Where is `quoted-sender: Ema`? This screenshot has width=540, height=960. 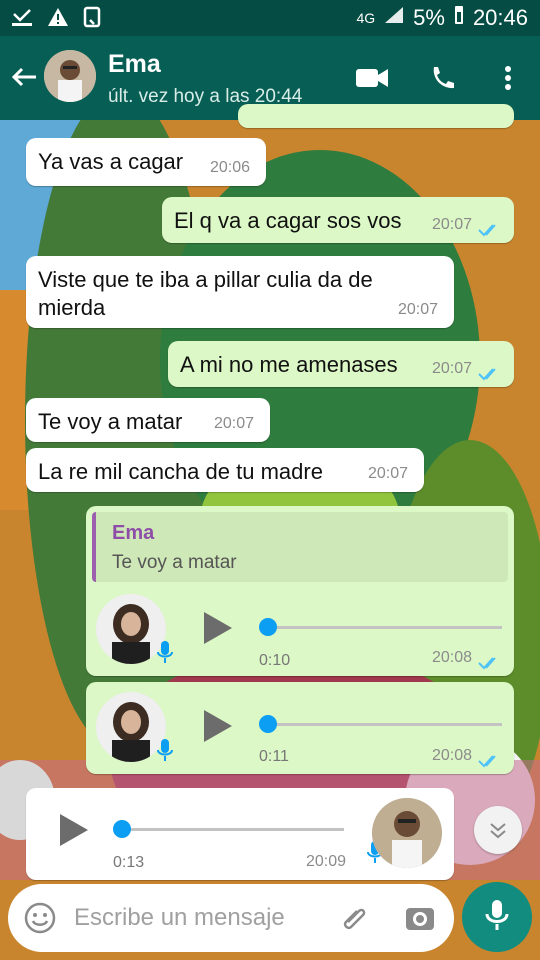 quoted-sender: Ema is located at coordinates (133, 533).